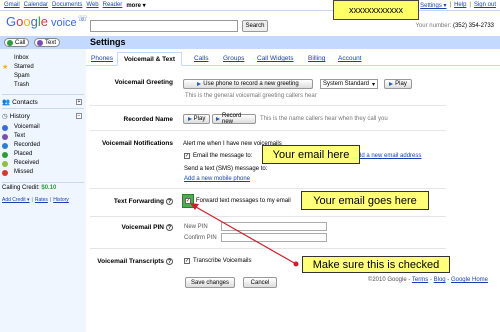 This screenshot has width=500, height=332. Describe the element at coordinates (19, 136) in the screenshot. I see `sidebar-item-text: Text` at that location.